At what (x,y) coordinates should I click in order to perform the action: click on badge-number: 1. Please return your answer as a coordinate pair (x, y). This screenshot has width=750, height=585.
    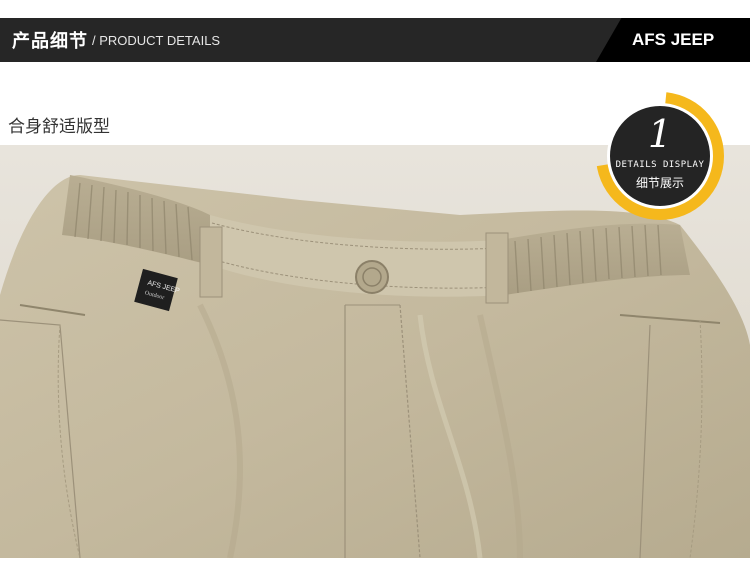
    Looking at the image, I should click on (660, 134).